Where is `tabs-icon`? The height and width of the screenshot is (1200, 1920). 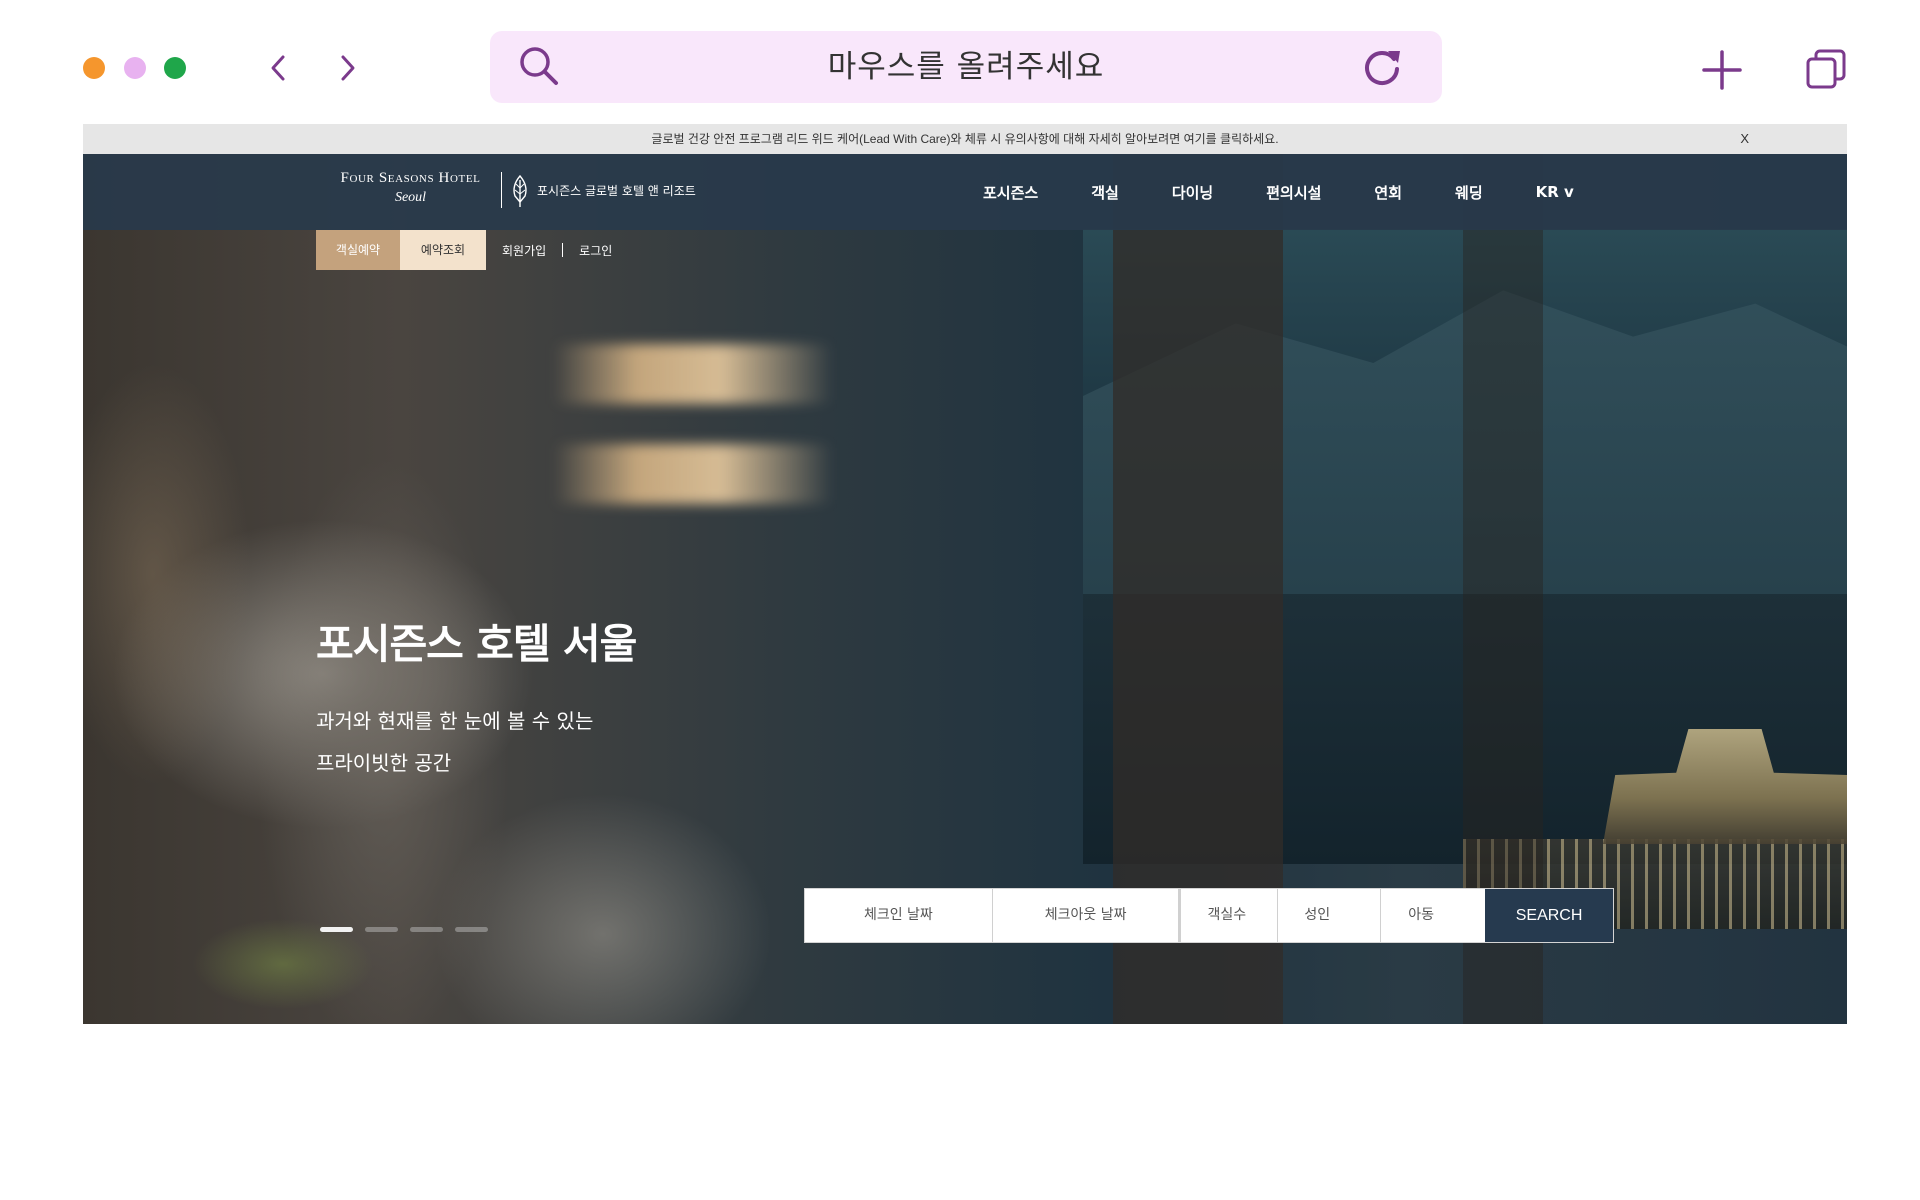
tabs-icon is located at coordinates (1826, 69).